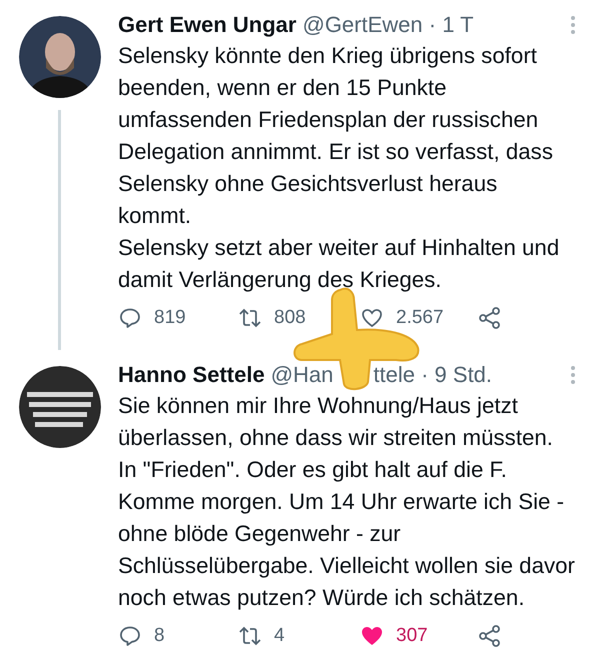  I want to click on user-handle: ttele, so click(394, 374).